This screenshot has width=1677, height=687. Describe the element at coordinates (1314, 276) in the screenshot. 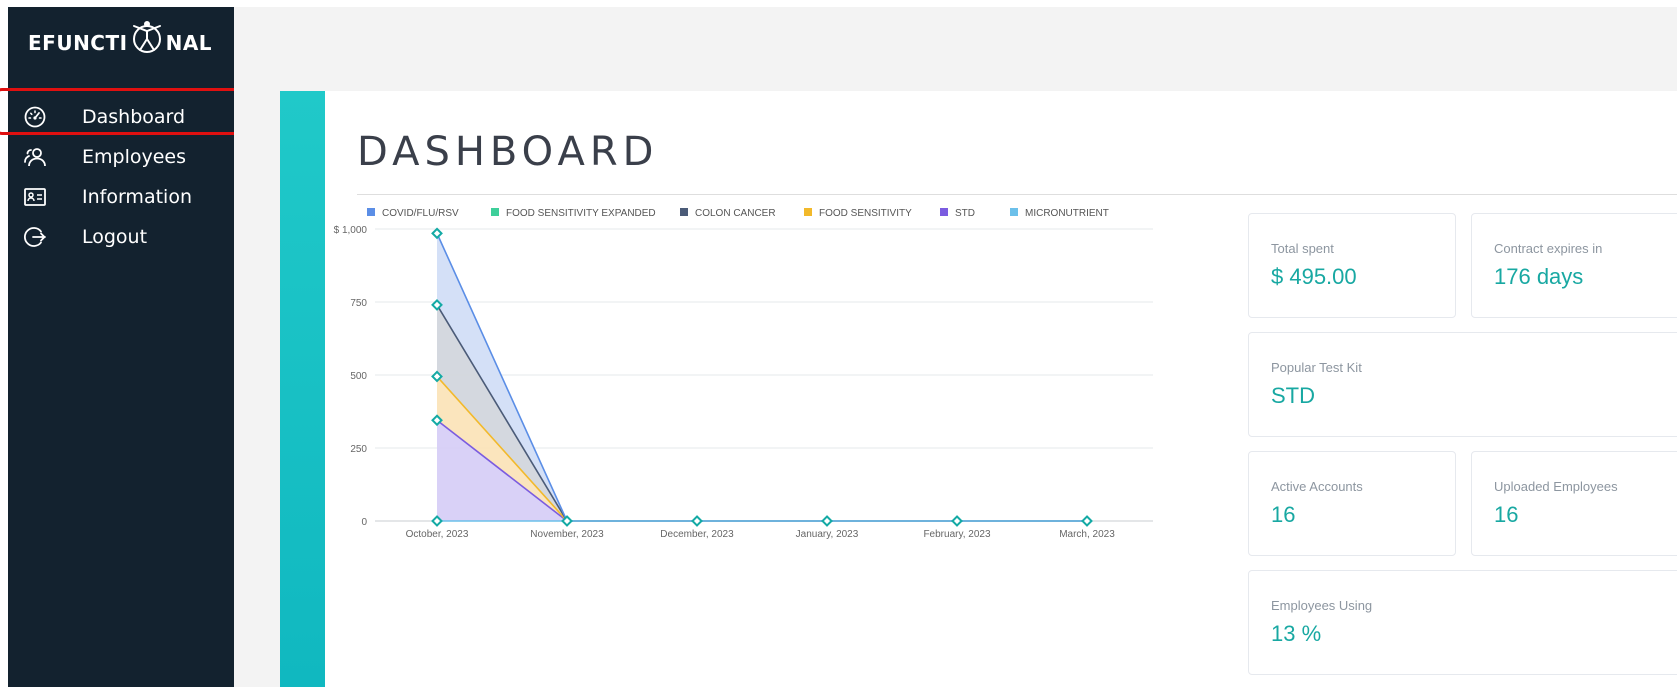

I see `card-value: $ 495.00` at that location.